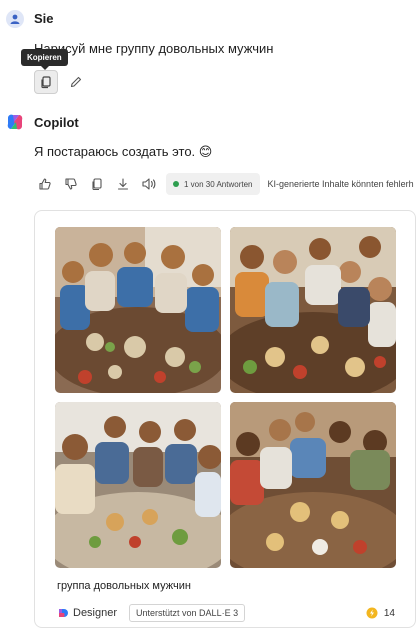 This screenshot has width=419, height=628. I want to click on answer-counter-text: 1 von 30 Antworten, so click(218, 184).